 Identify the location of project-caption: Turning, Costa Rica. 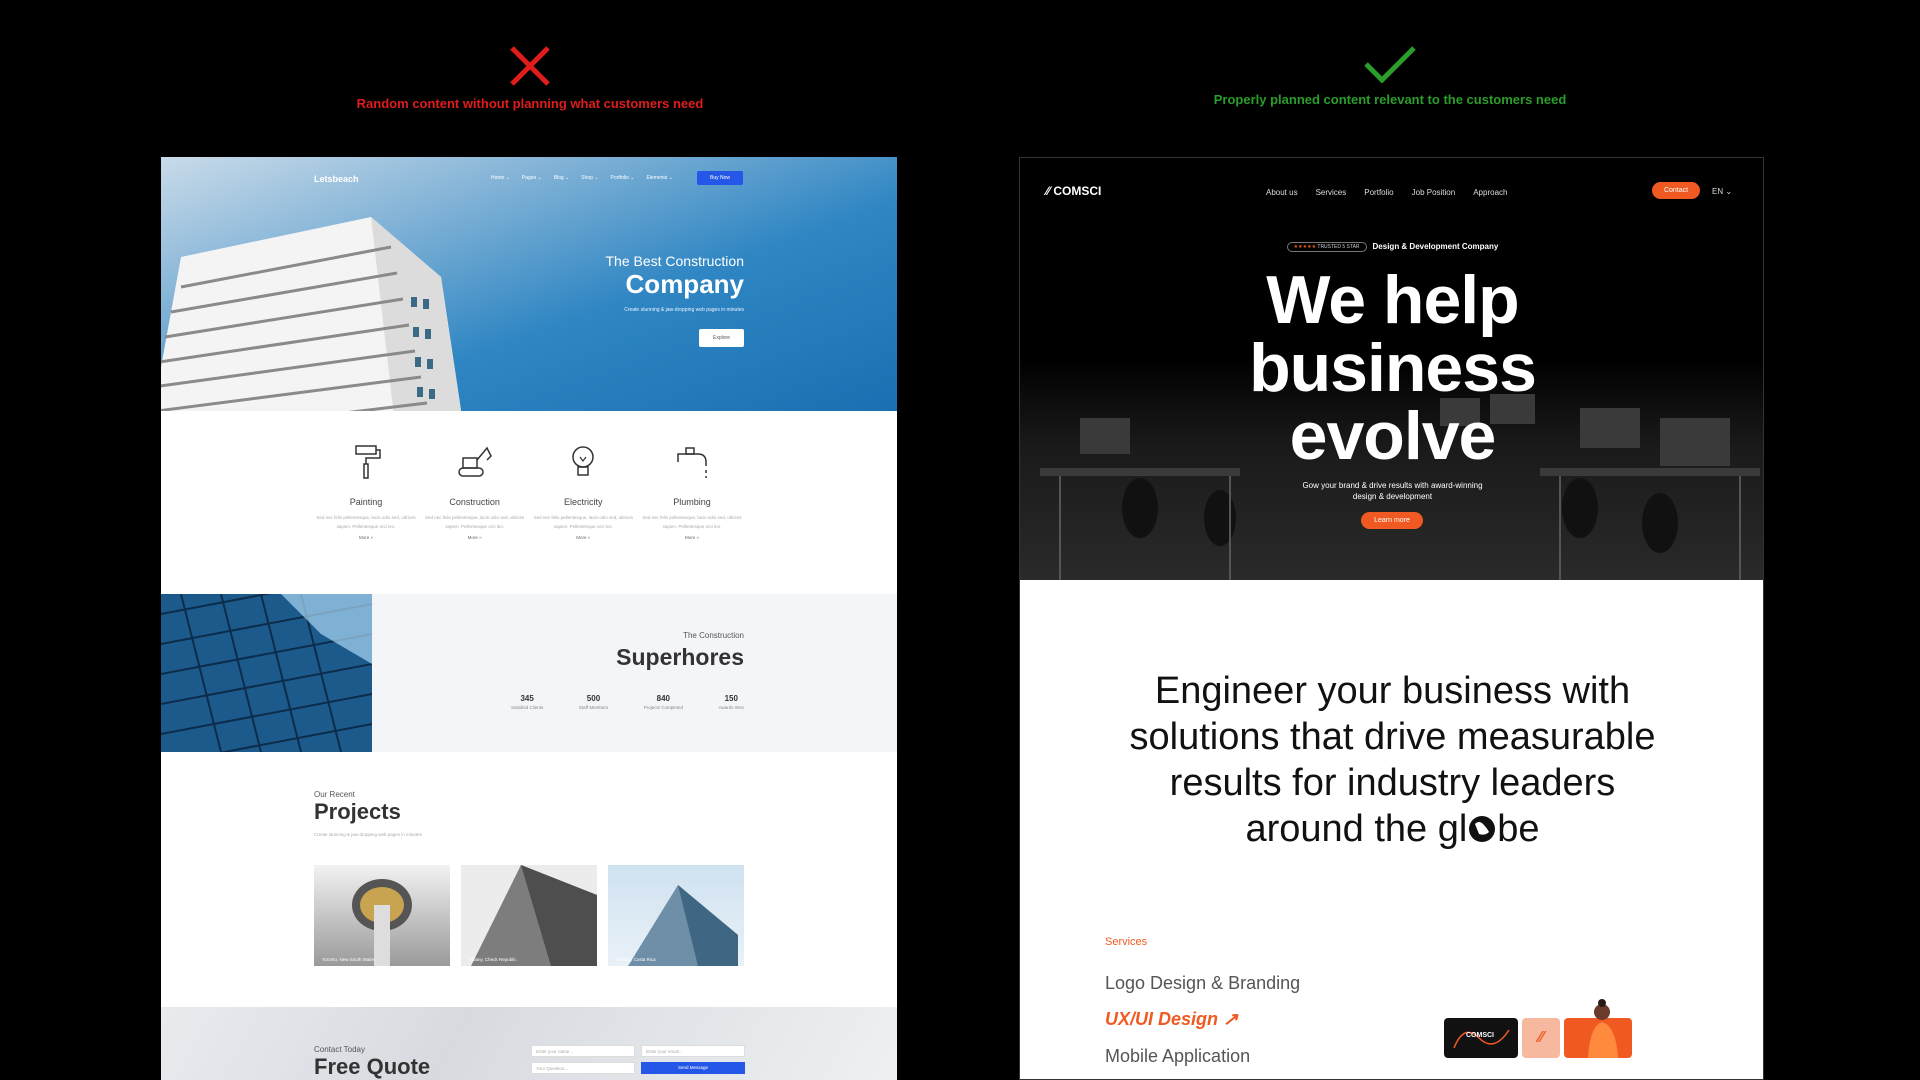
(636, 959).